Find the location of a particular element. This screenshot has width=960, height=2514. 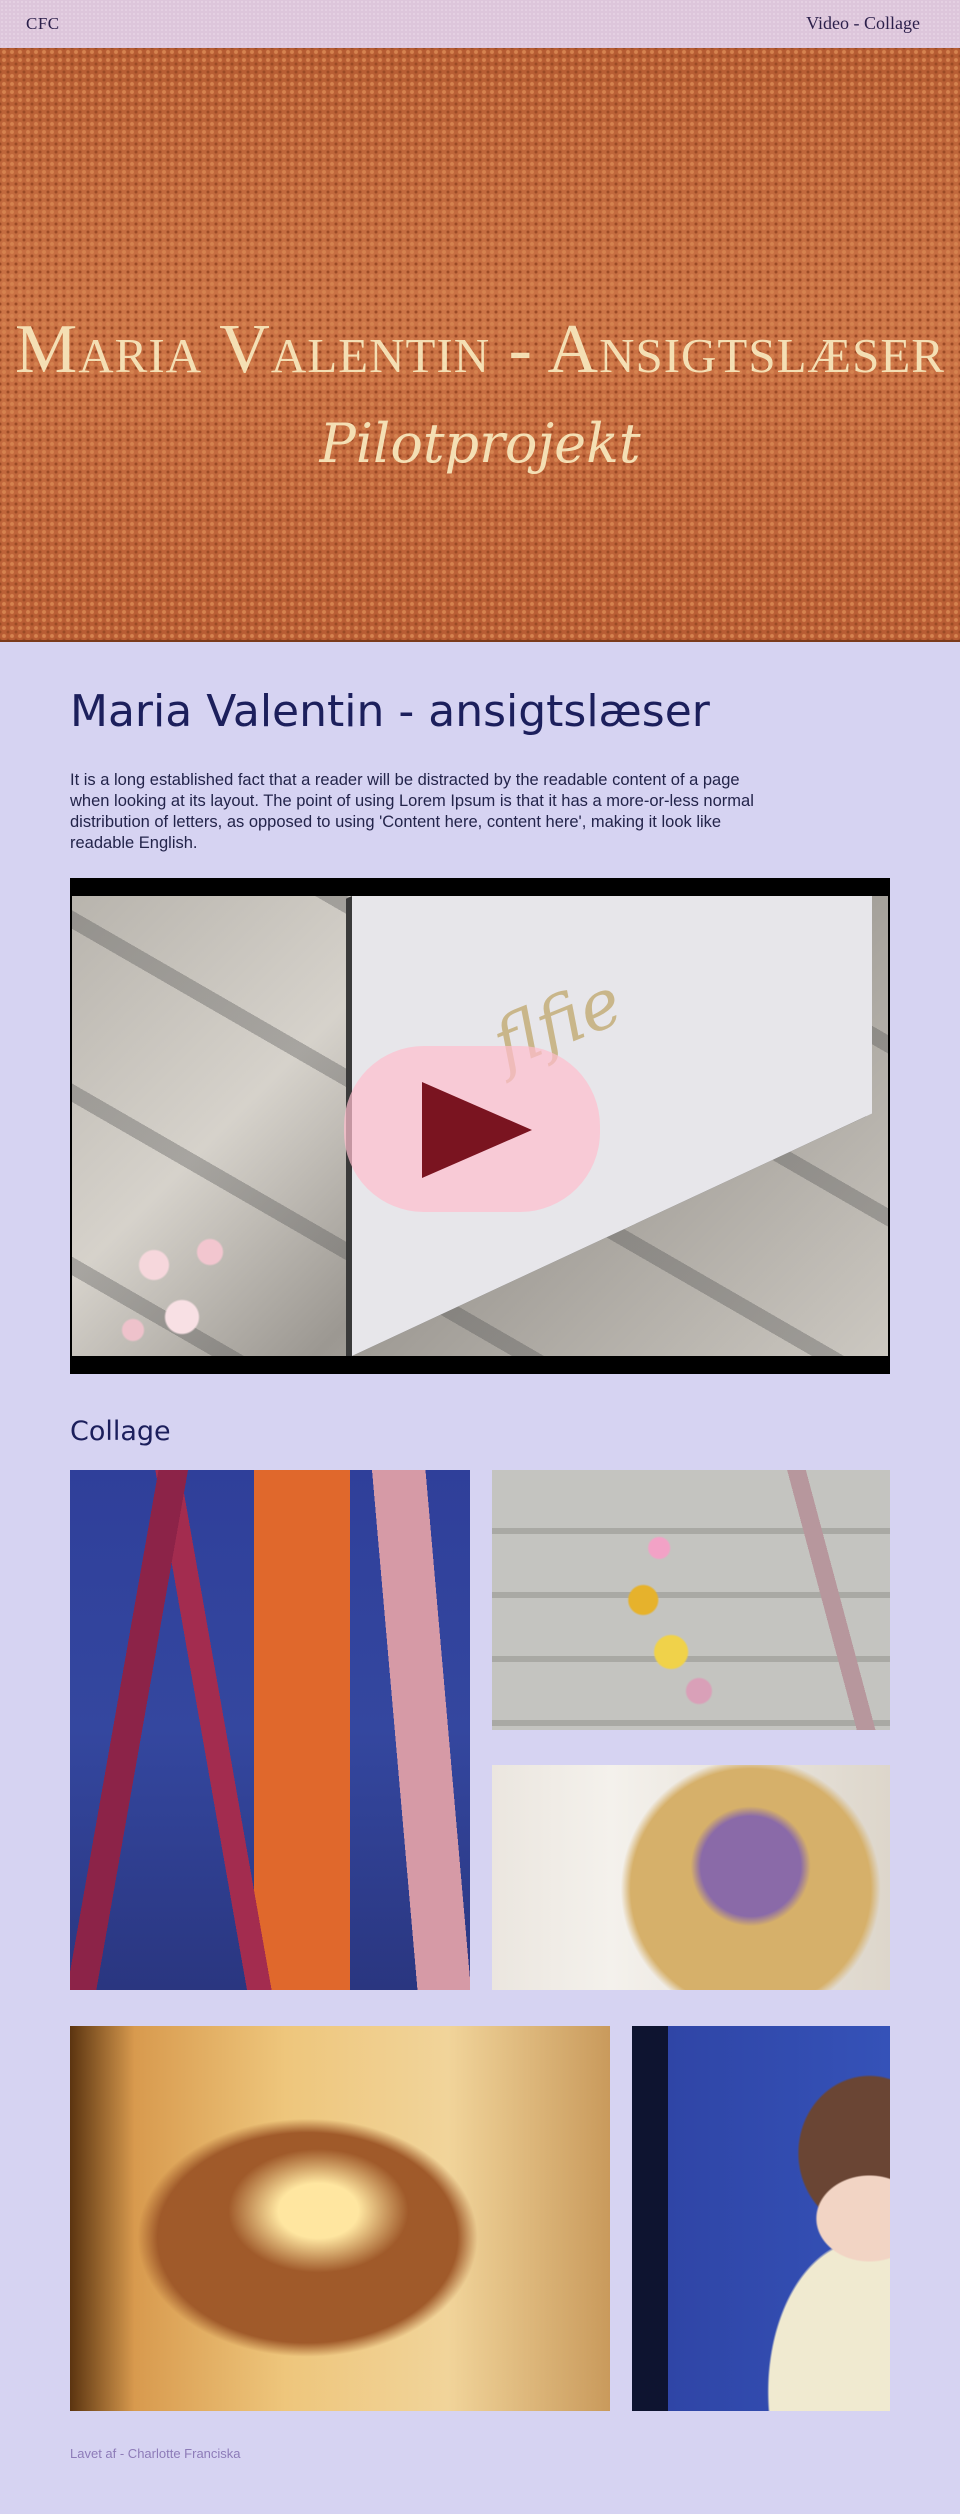

site-logo: CFC is located at coordinates (43, 24).